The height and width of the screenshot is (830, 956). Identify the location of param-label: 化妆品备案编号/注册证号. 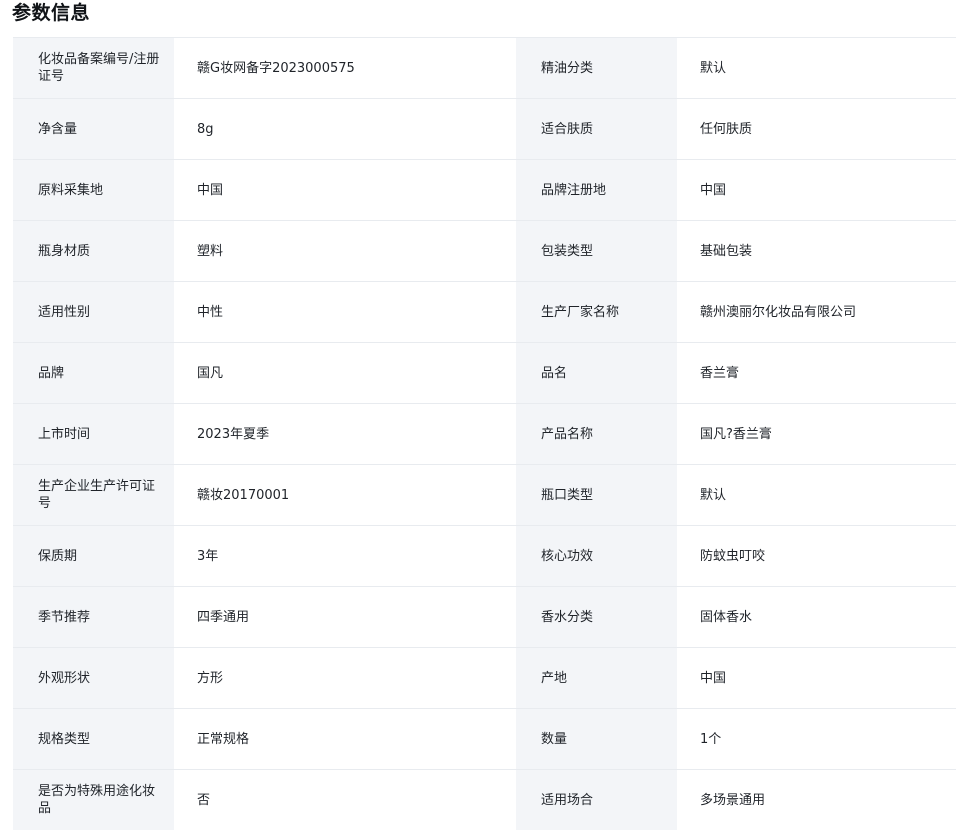
(93, 68).